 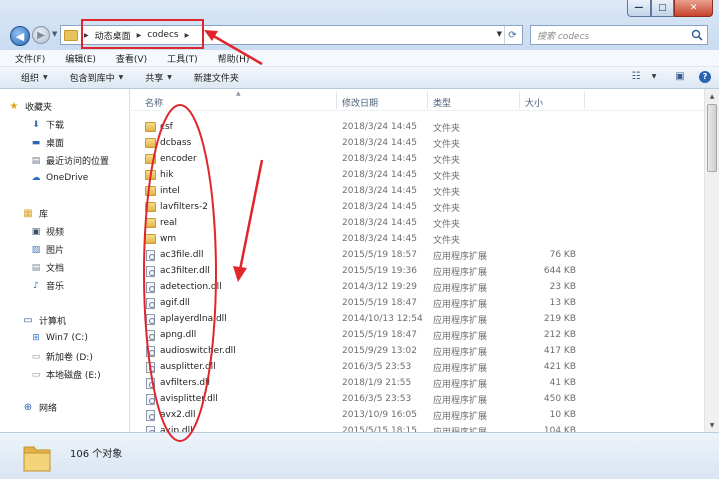 What do you see at coordinates (158, 77) in the screenshot?
I see `share-button: 共享 ▼` at bounding box center [158, 77].